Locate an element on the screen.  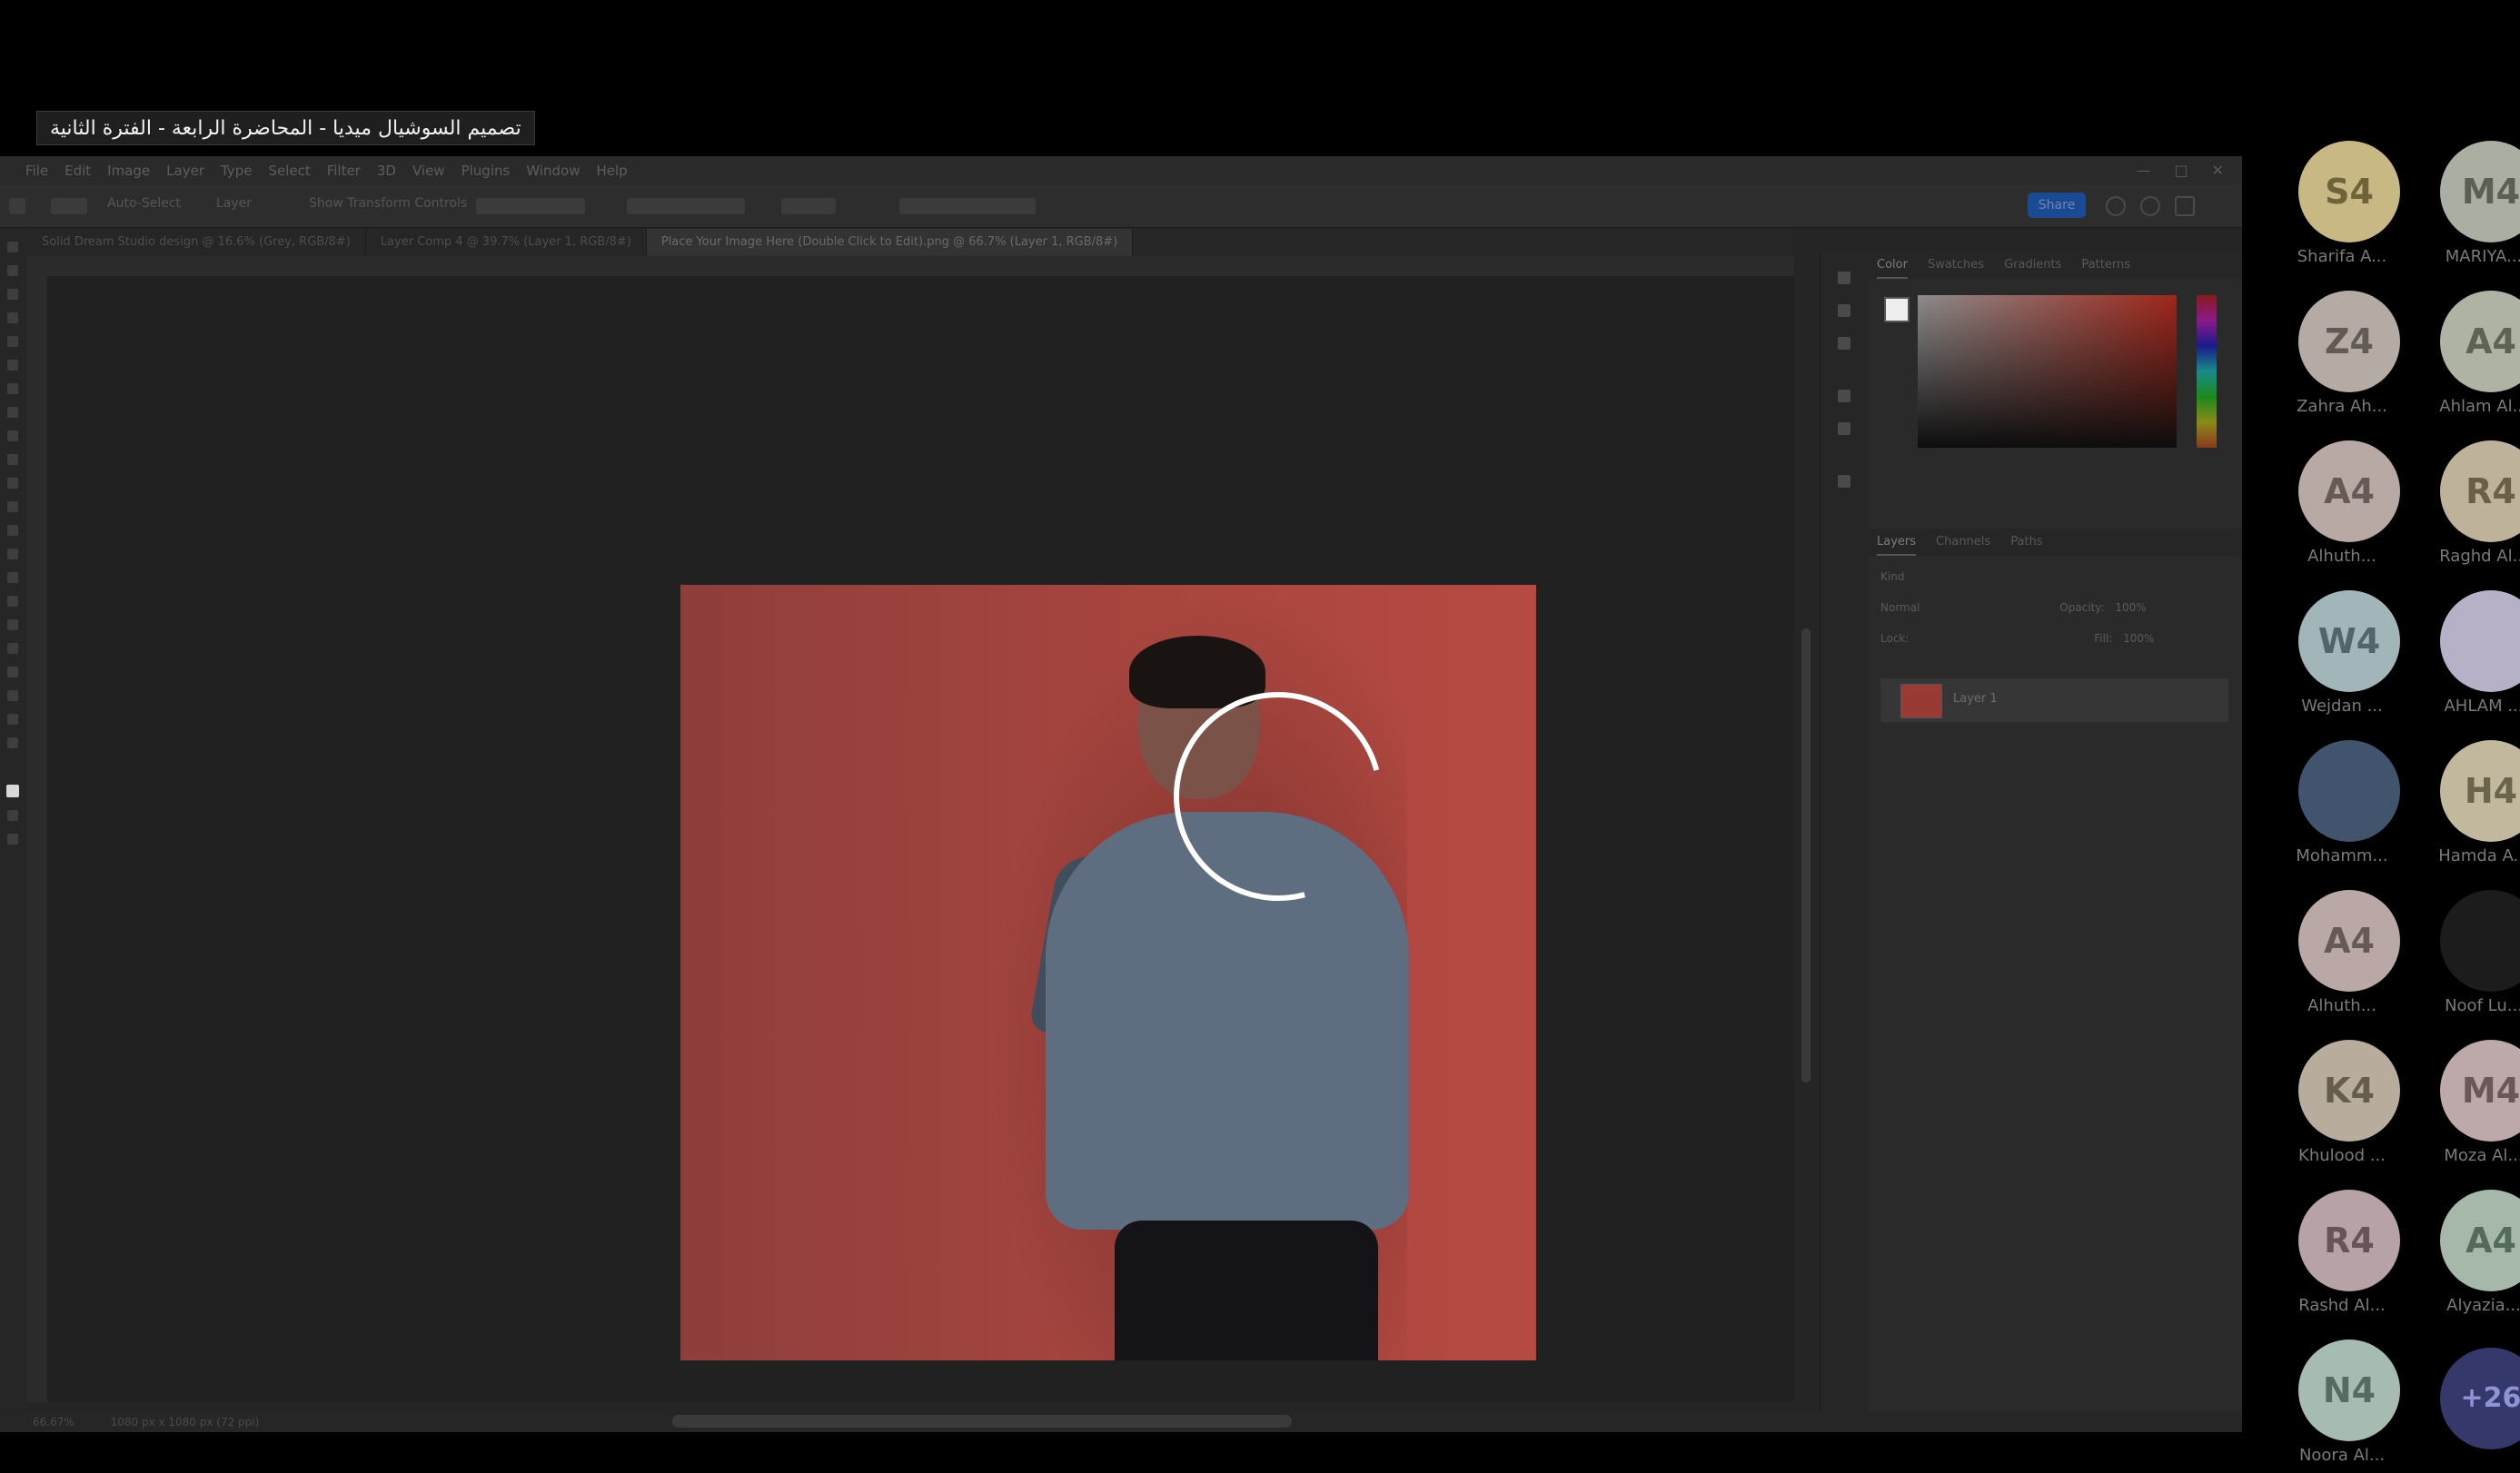
3d-mode-icons is located at coordinates (968, 206).